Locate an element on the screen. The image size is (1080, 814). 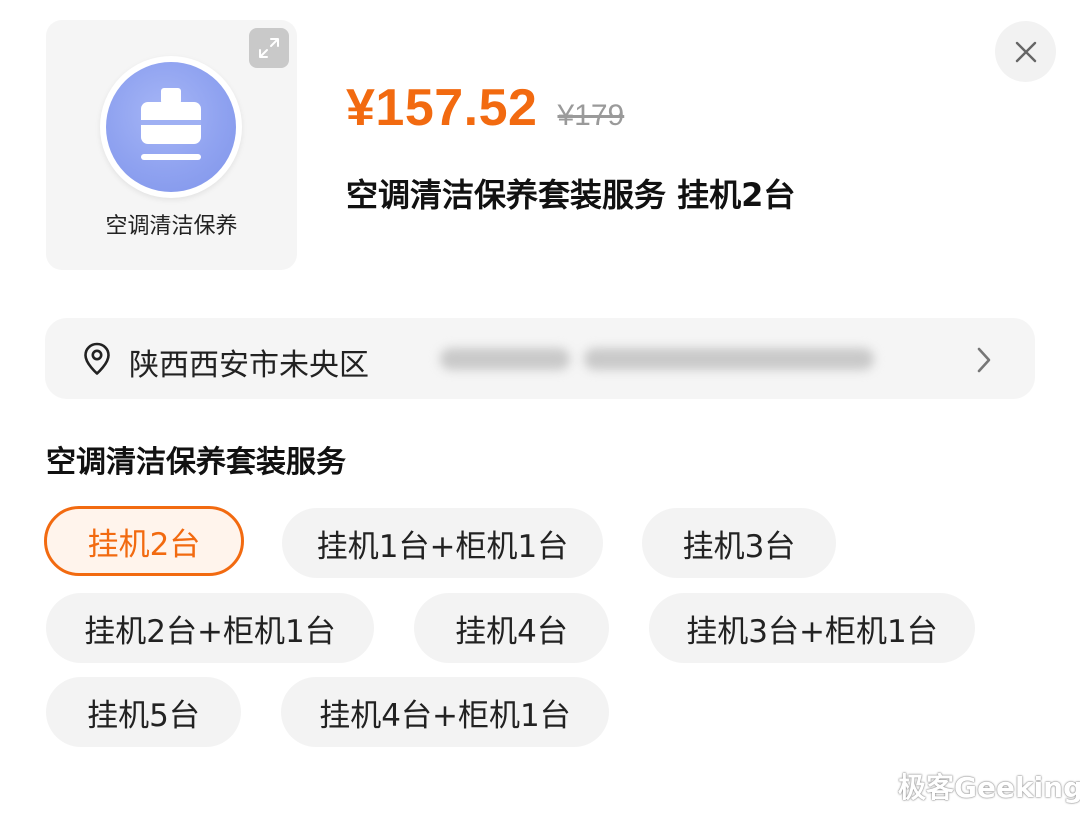
current-price: ¥157.52 is located at coordinates (442, 108).